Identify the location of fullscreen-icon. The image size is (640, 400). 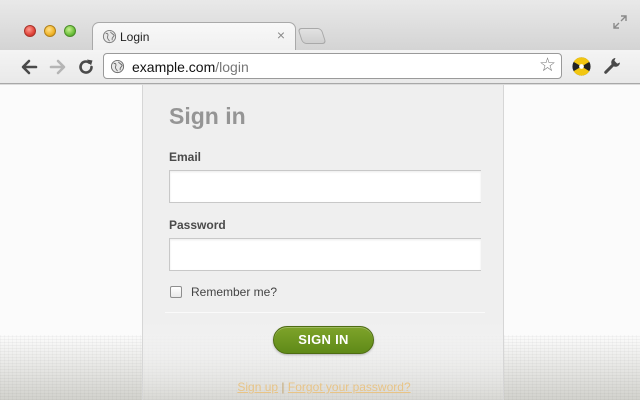
(620, 22).